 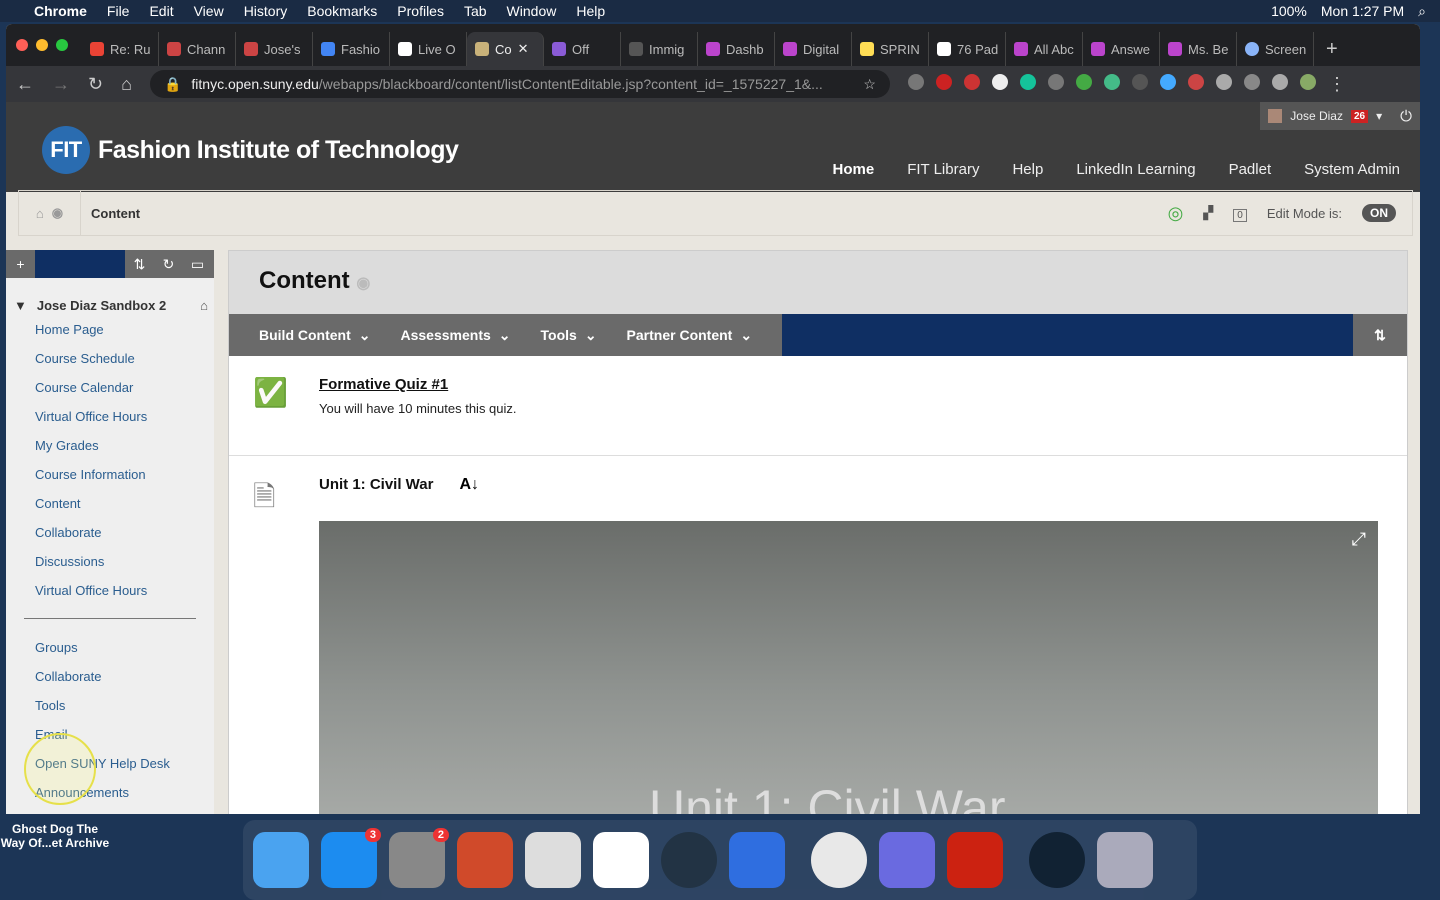 What do you see at coordinates (907, 860) in the screenshot?
I see `settings-app-icon` at bounding box center [907, 860].